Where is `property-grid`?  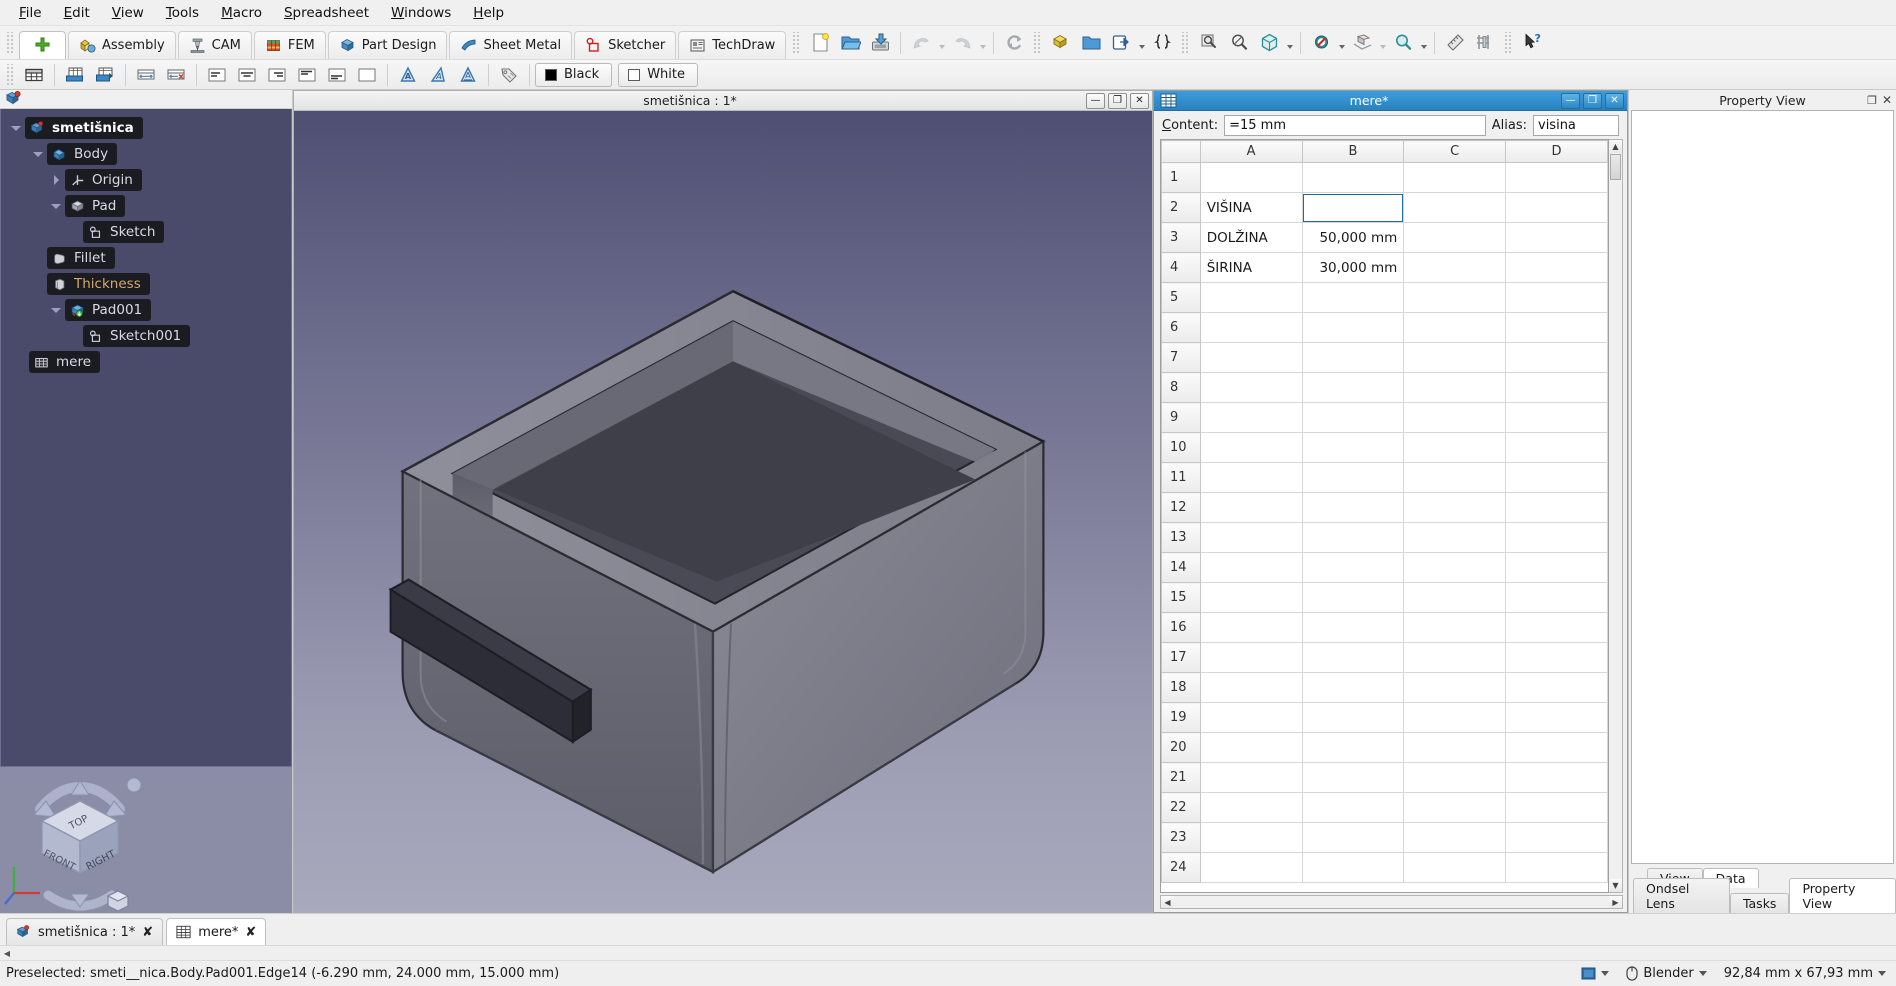
property-grid is located at coordinates (1762, 487).